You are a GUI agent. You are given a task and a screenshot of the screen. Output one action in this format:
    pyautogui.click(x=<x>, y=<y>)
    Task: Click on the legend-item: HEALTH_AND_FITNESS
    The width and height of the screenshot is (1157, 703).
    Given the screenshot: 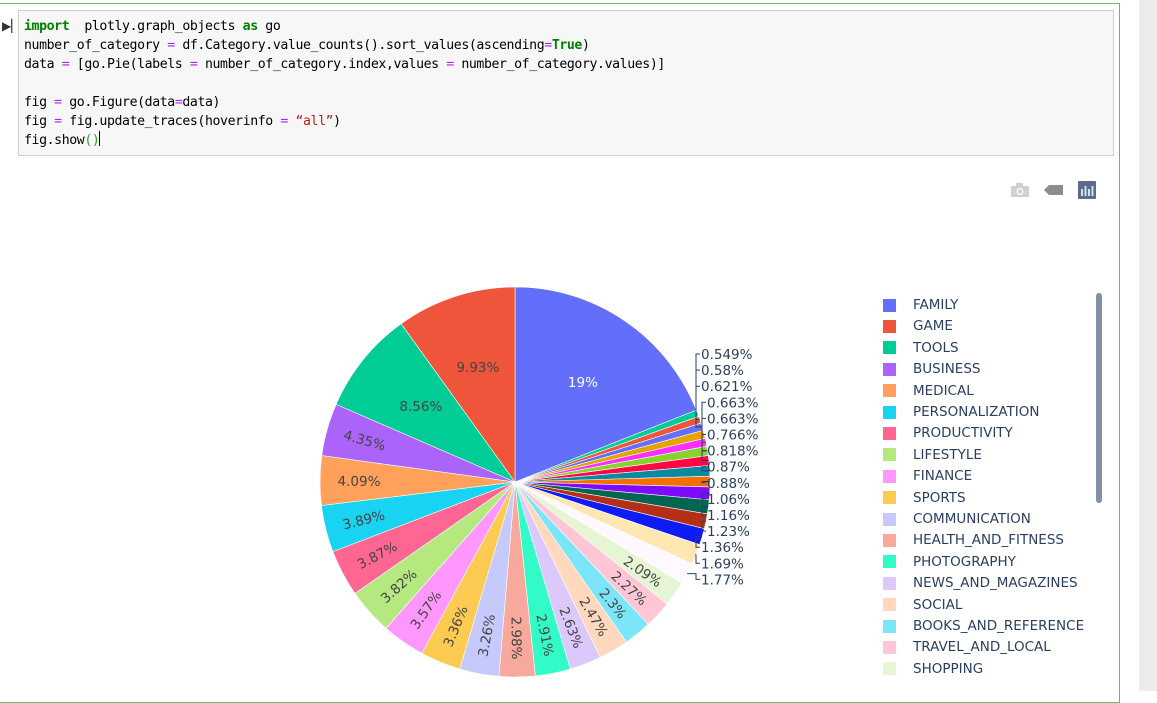 What is the action you would take?
    pyautogui.click(x=970, y=540)
    